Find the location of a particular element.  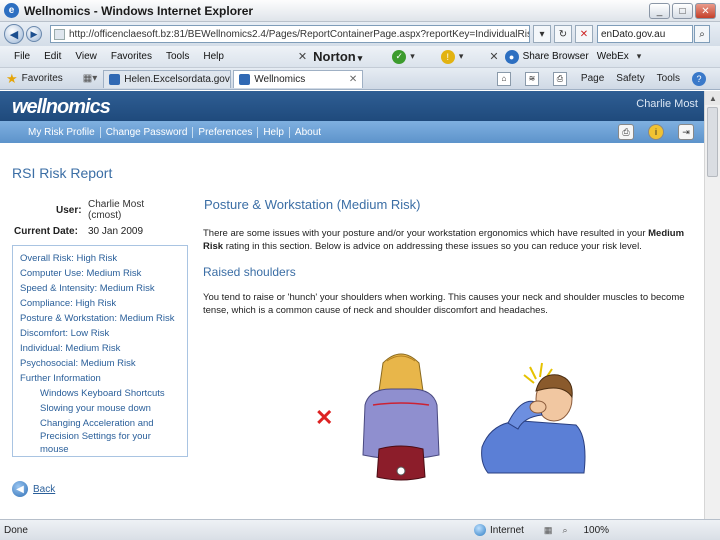

neck-pain-illustration is located at coordinates (533, 418).